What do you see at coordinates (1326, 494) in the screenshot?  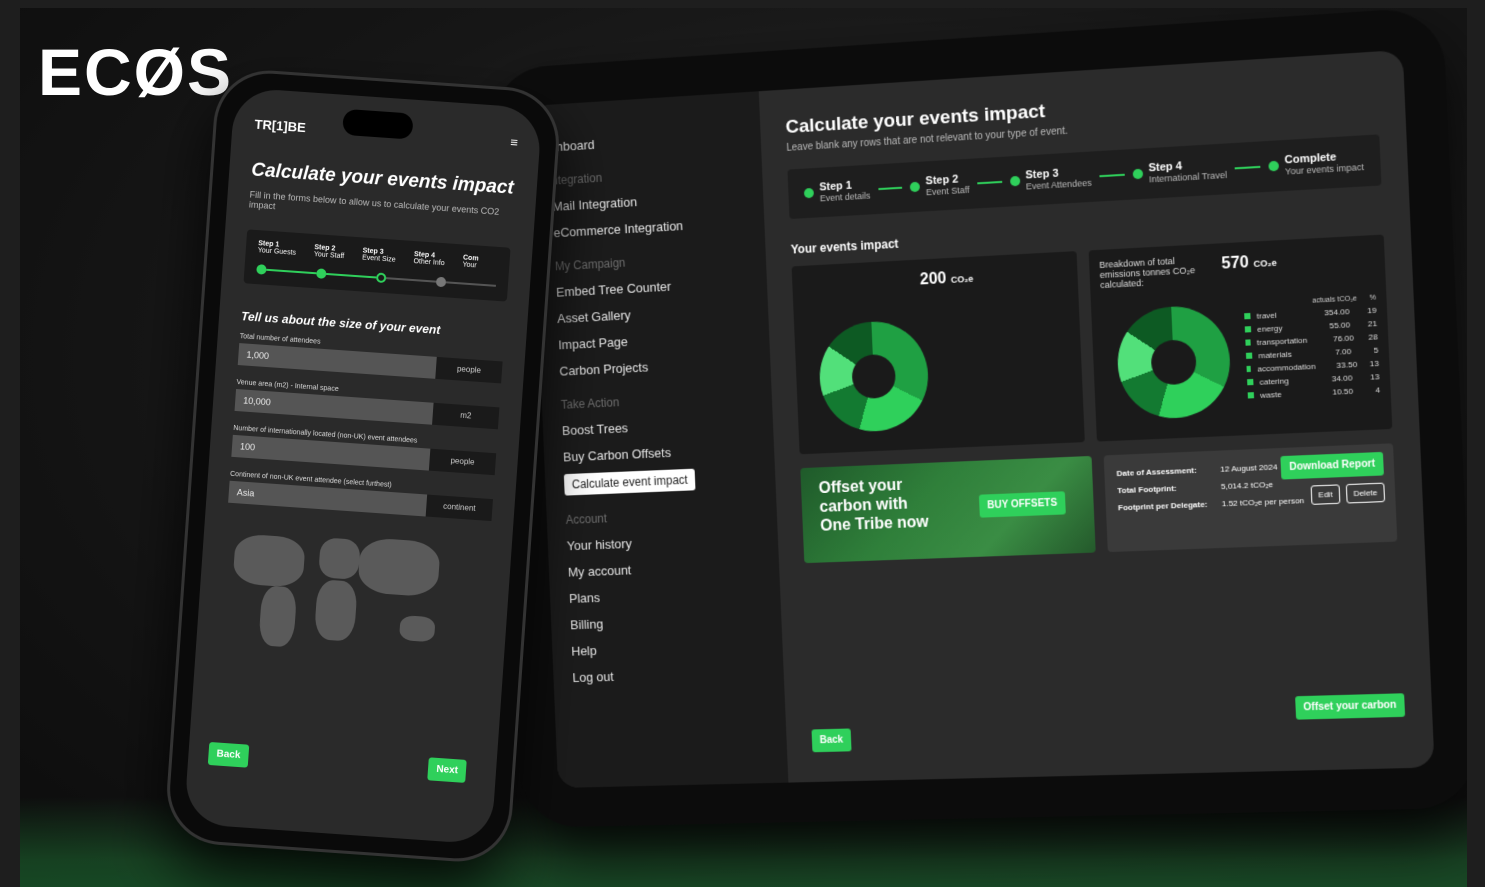 I see `edit-button: Edit` at bounding box center [1326, 494].